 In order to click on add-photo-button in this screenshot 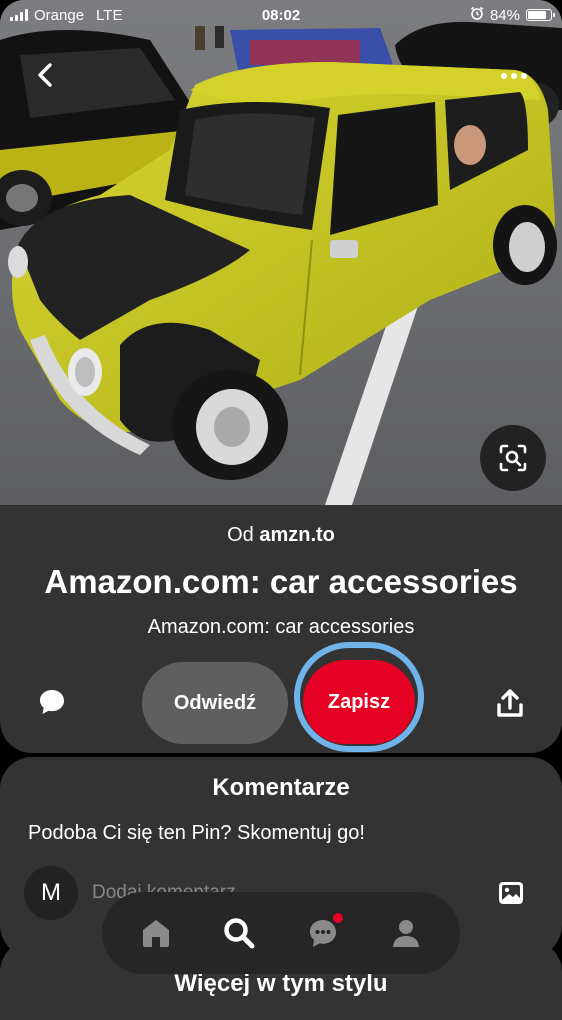, I will do `click(511, 893)`.